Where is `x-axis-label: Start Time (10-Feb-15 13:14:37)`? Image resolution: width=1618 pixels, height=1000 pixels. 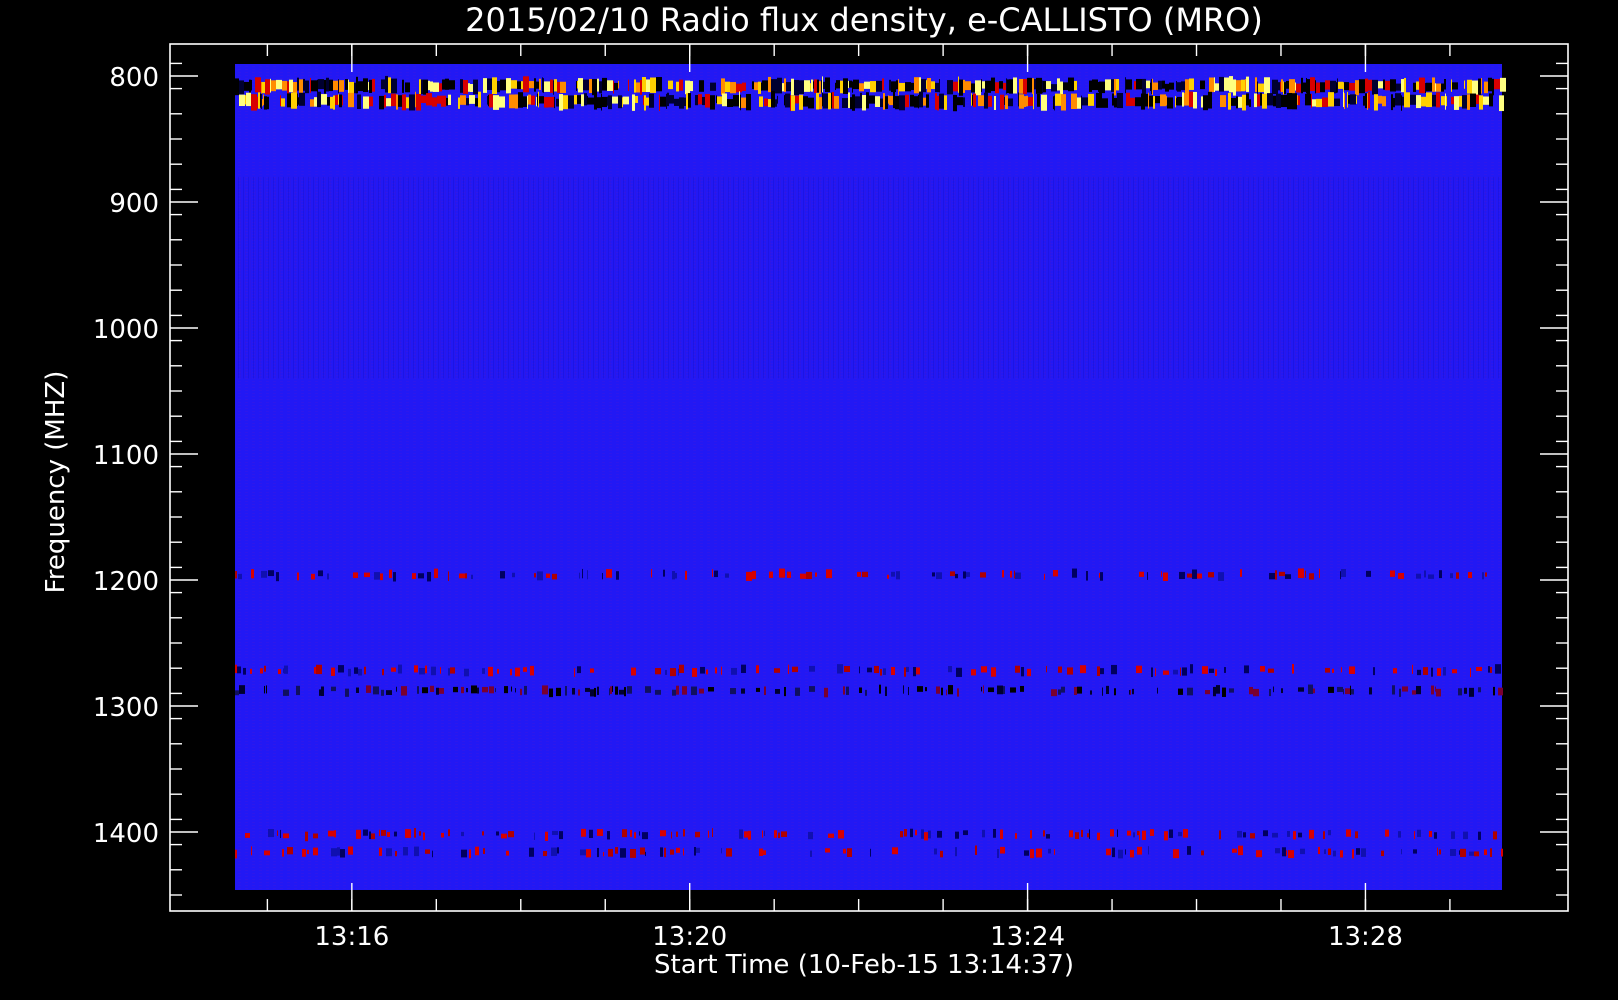
x-axis-label: Start Time (10-Feb-15 13:14:37) is located at coordinates (864, 965).